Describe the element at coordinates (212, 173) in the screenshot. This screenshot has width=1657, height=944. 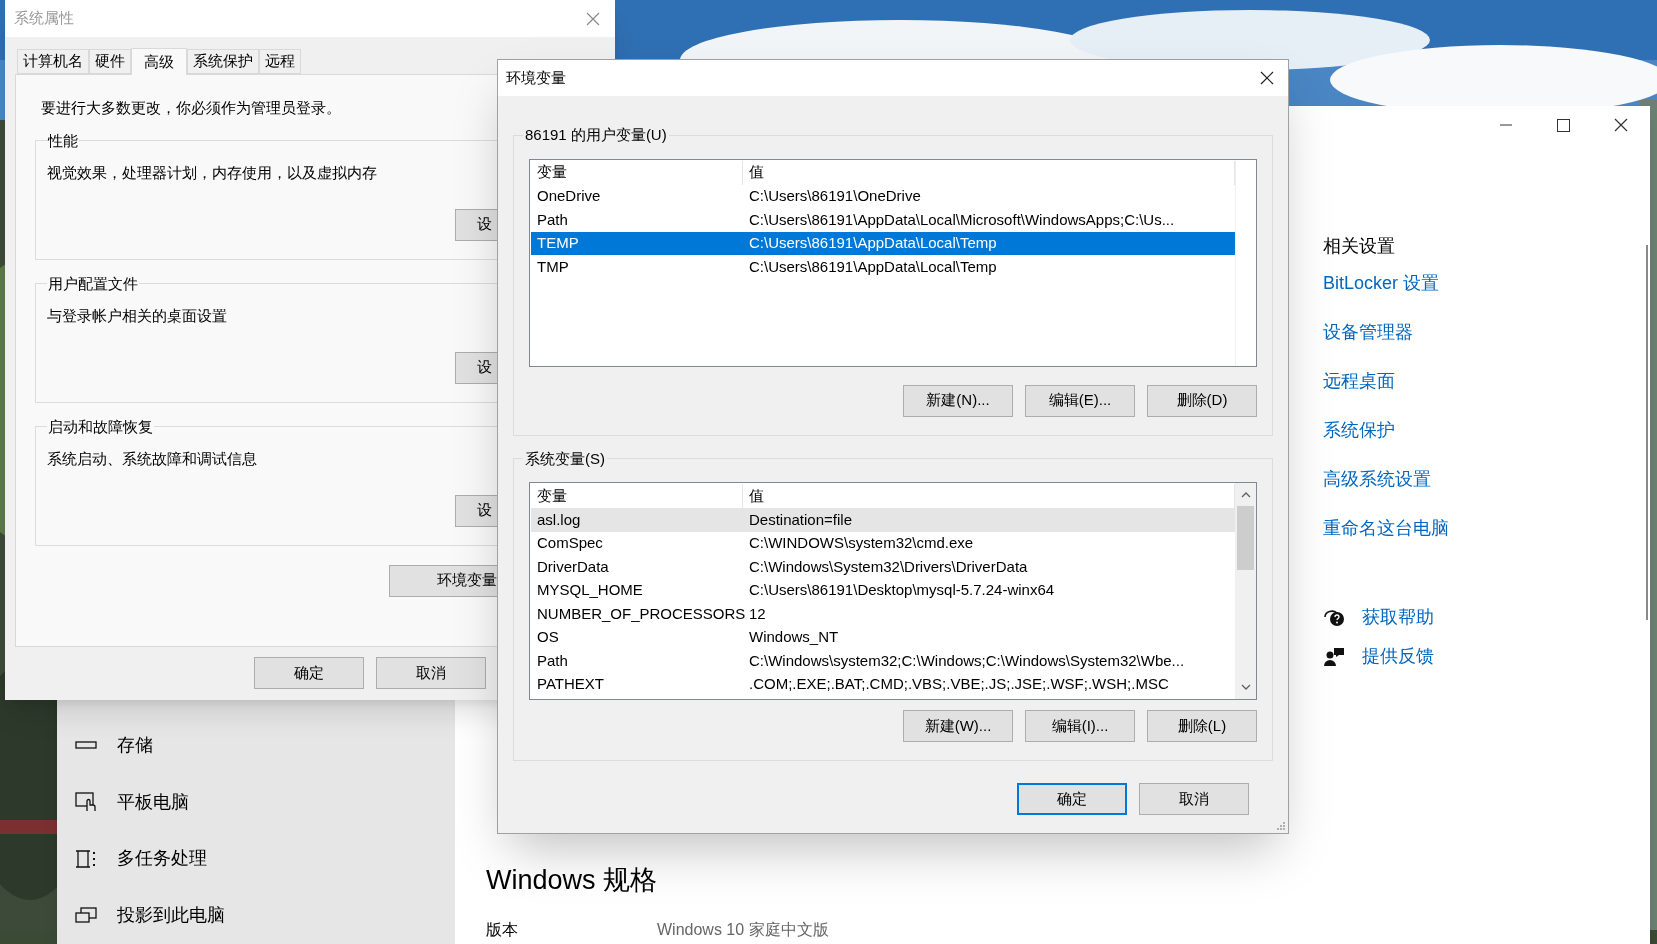
I see `group-description: 视觉效果，处理器计划，内存使用，以及虚拟内存` at that location.